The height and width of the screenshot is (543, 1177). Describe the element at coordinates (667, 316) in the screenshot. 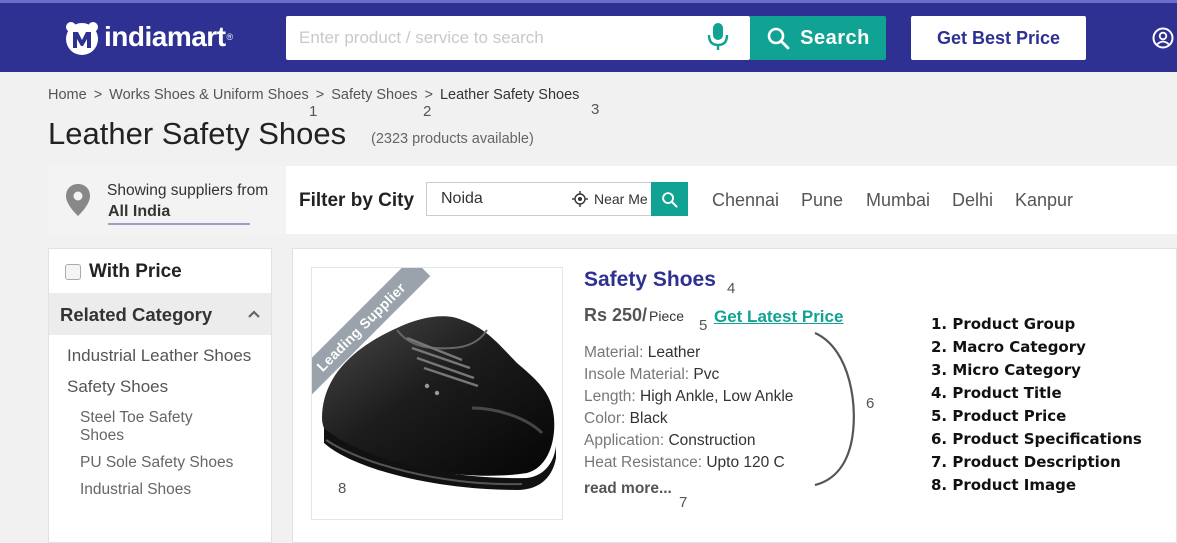

I see `price-unit: Piece` at that location.